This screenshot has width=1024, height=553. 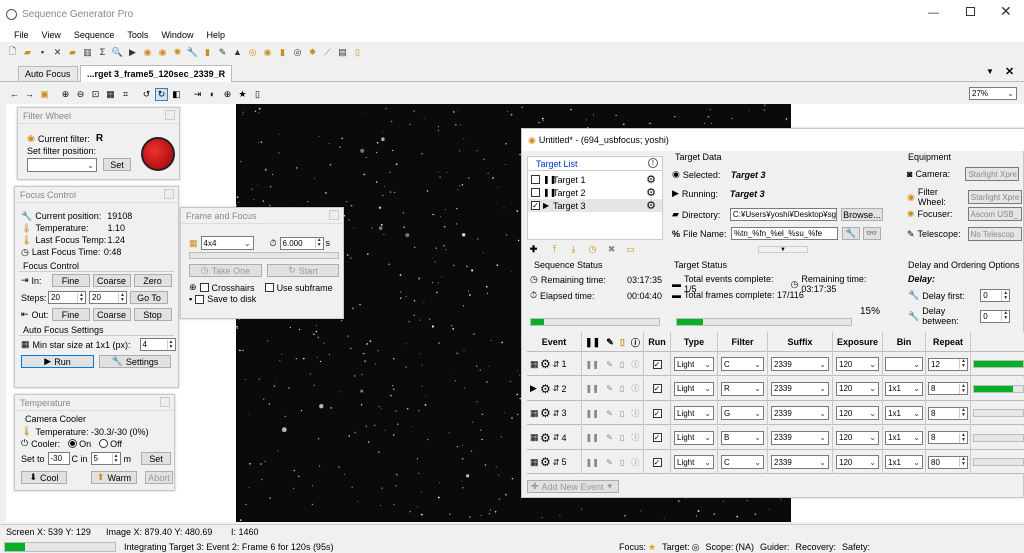 I want to click on exposure-input: 6.000 ▲ ▼, so click(x=301, y=243).